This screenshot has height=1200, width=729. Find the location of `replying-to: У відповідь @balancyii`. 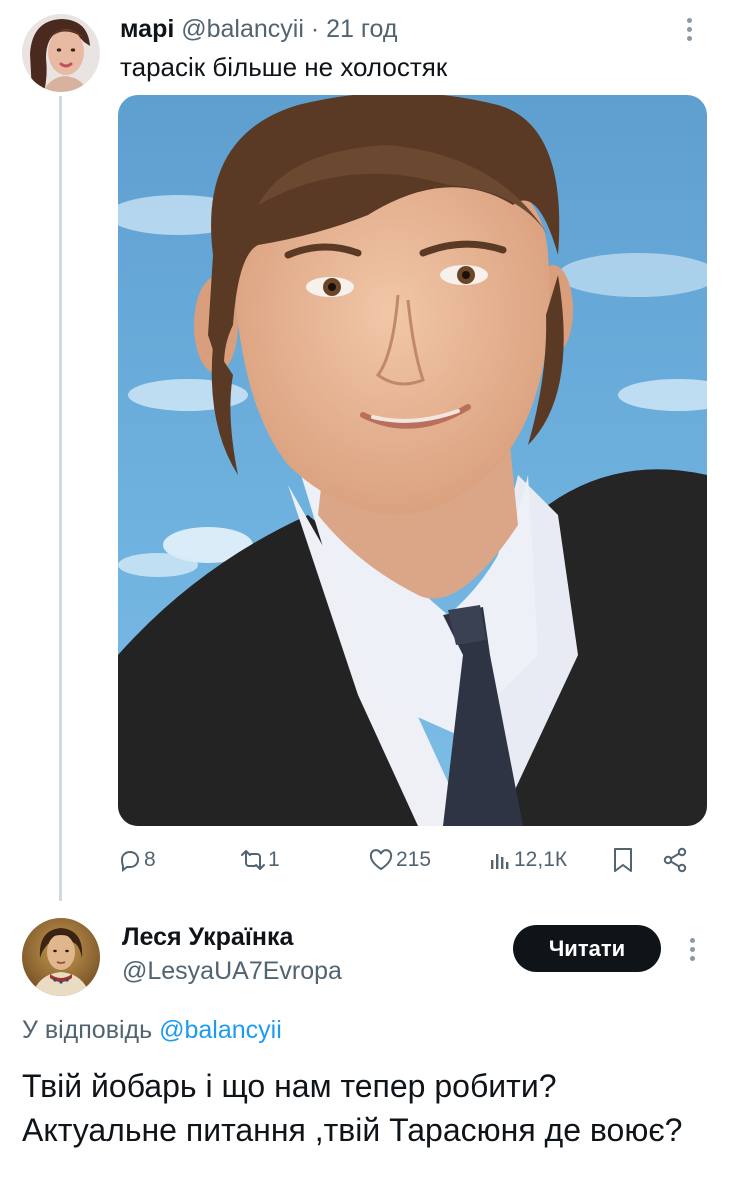

replying-to: У відповідь @balancyii is located at coordinates (152, 1030).